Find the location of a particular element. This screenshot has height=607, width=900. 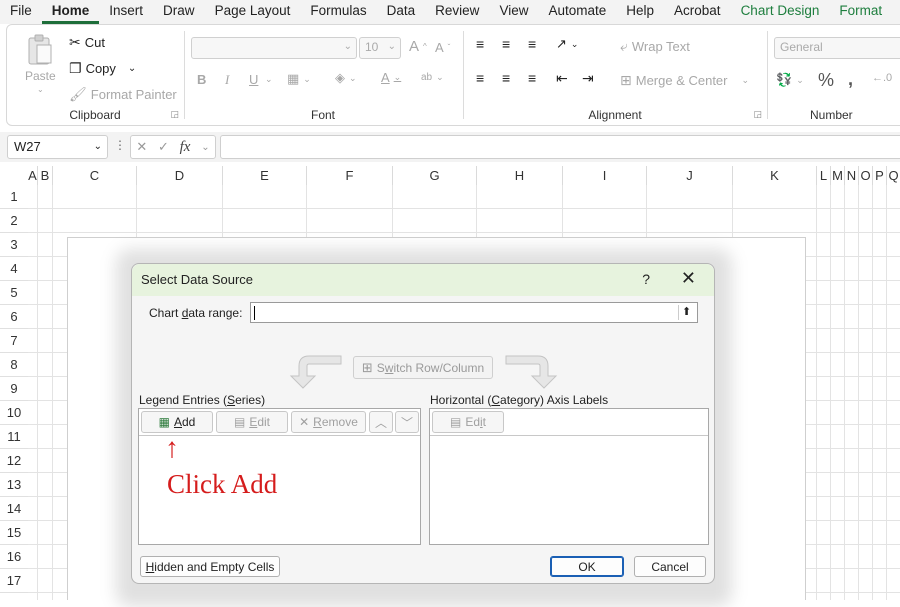

tab-view: View is located at coordinates (513, 12).